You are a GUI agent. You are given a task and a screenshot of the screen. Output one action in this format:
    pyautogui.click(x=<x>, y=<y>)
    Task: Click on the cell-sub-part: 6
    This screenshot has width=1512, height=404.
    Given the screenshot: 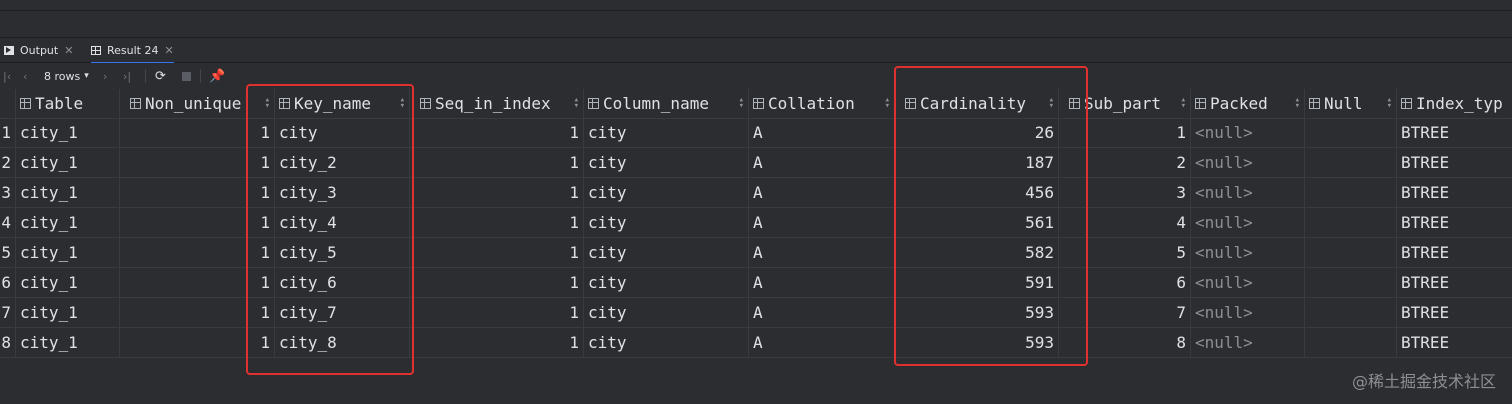 What is the action you would take?
    pyautogui.click(x=1125, y=282)
    